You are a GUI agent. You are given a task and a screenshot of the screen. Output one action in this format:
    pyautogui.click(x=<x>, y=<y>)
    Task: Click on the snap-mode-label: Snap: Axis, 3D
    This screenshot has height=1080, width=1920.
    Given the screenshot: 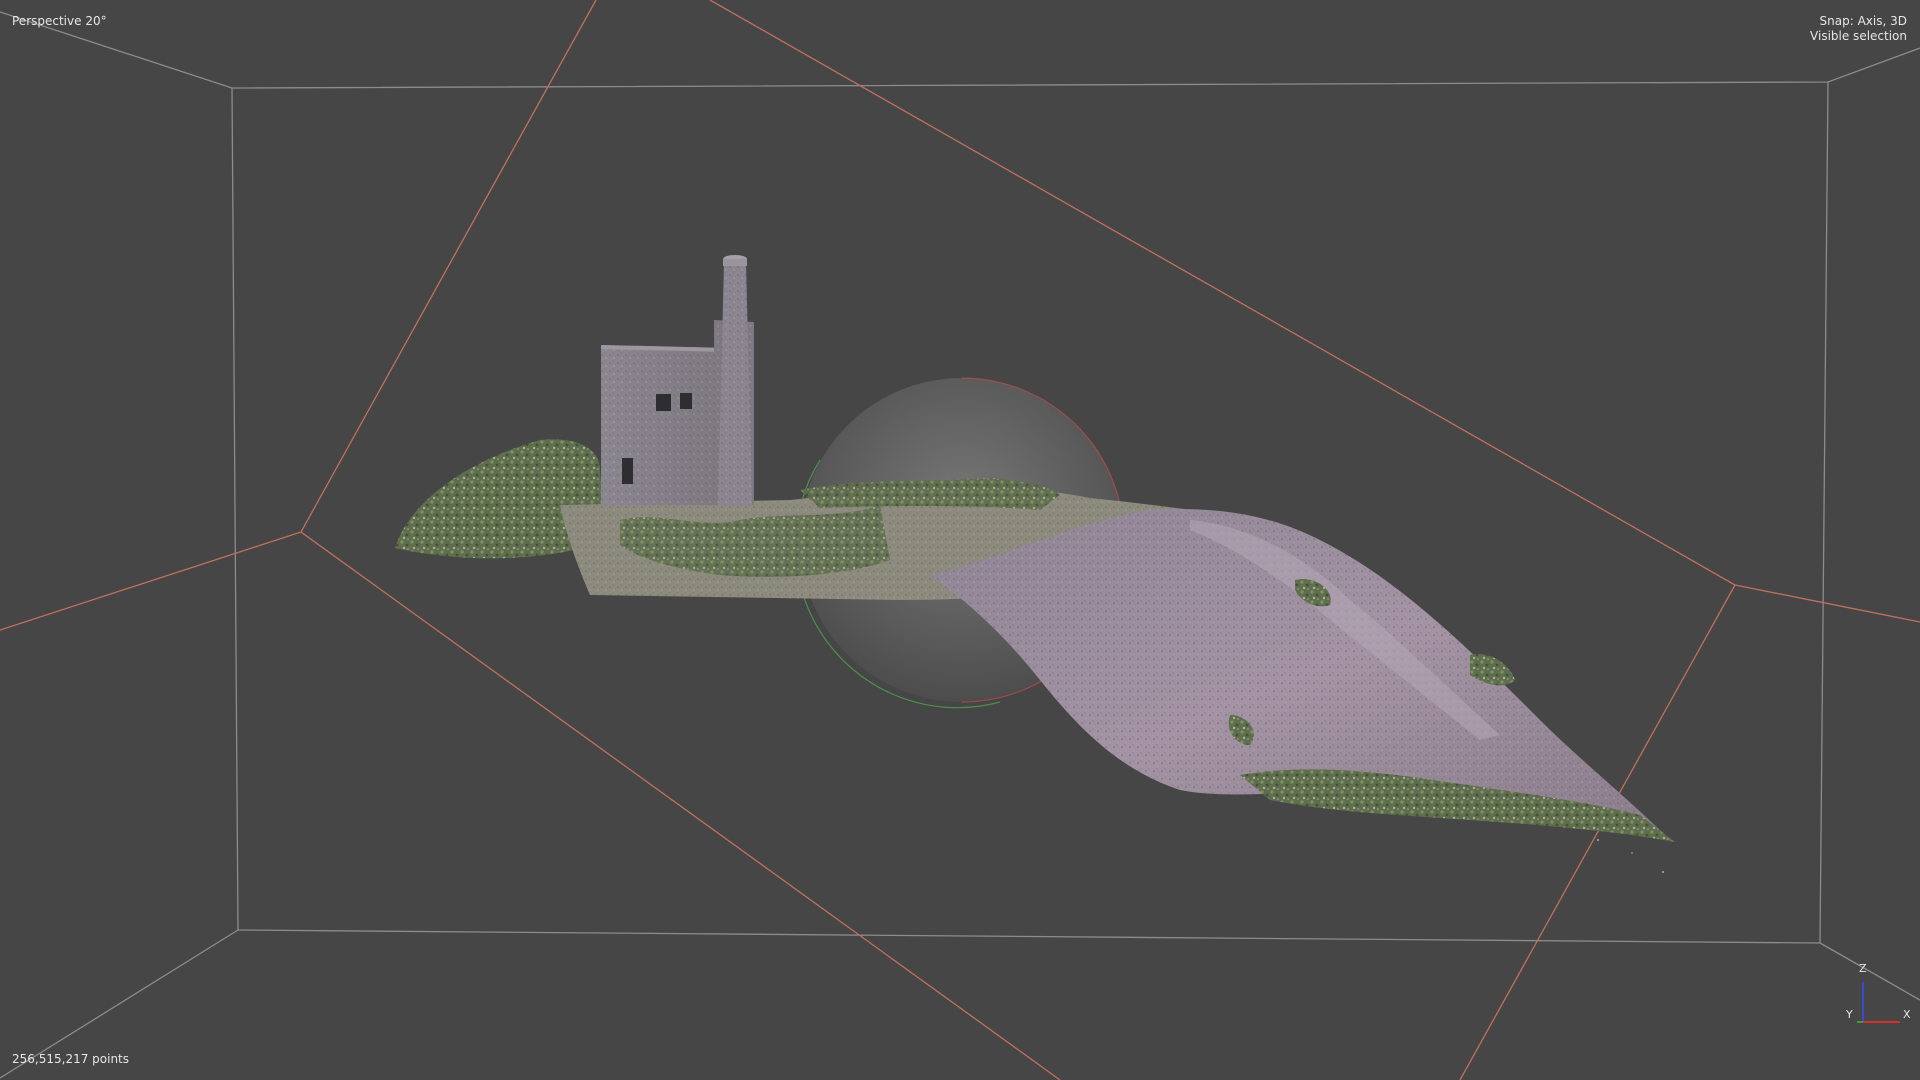 What is the action you would take?
    pyautogui.click(x=1863, y=21)
    